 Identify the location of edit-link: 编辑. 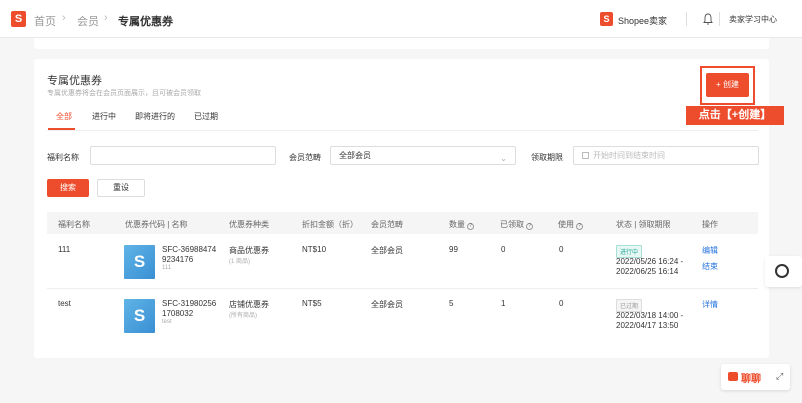
(710, 250).